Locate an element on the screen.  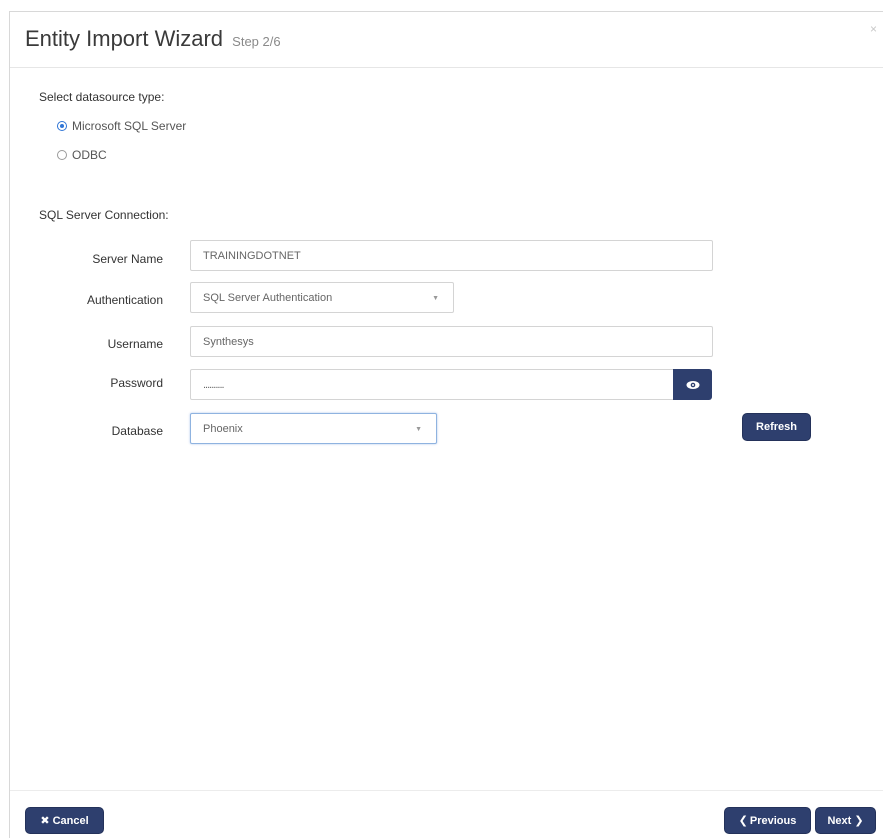
server-name-value: TRAININGDOTNET is located at coordinates (252, 255).